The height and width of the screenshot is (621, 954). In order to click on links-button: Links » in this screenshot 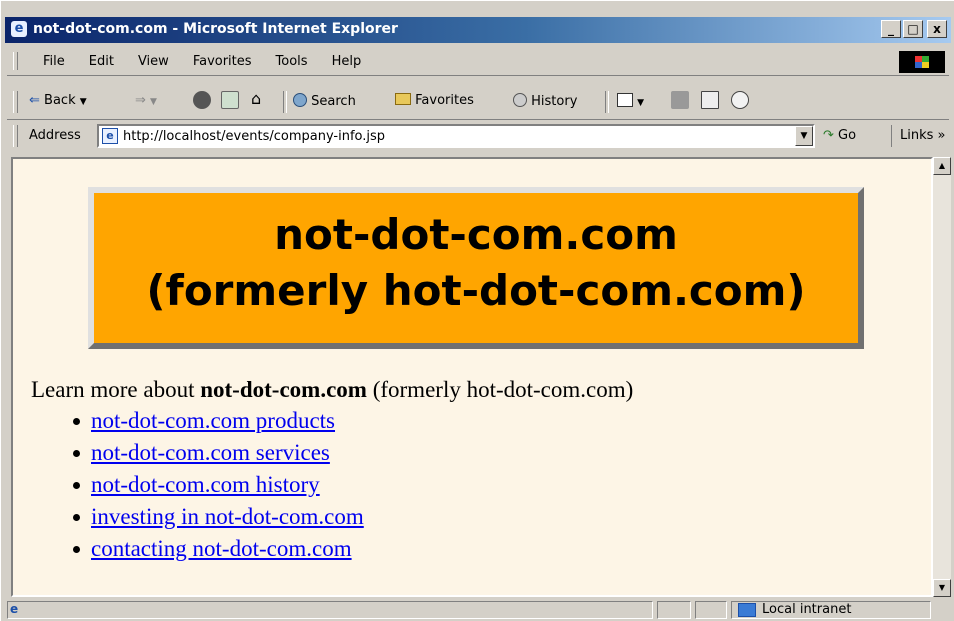, I will do `click(918, 136)`.